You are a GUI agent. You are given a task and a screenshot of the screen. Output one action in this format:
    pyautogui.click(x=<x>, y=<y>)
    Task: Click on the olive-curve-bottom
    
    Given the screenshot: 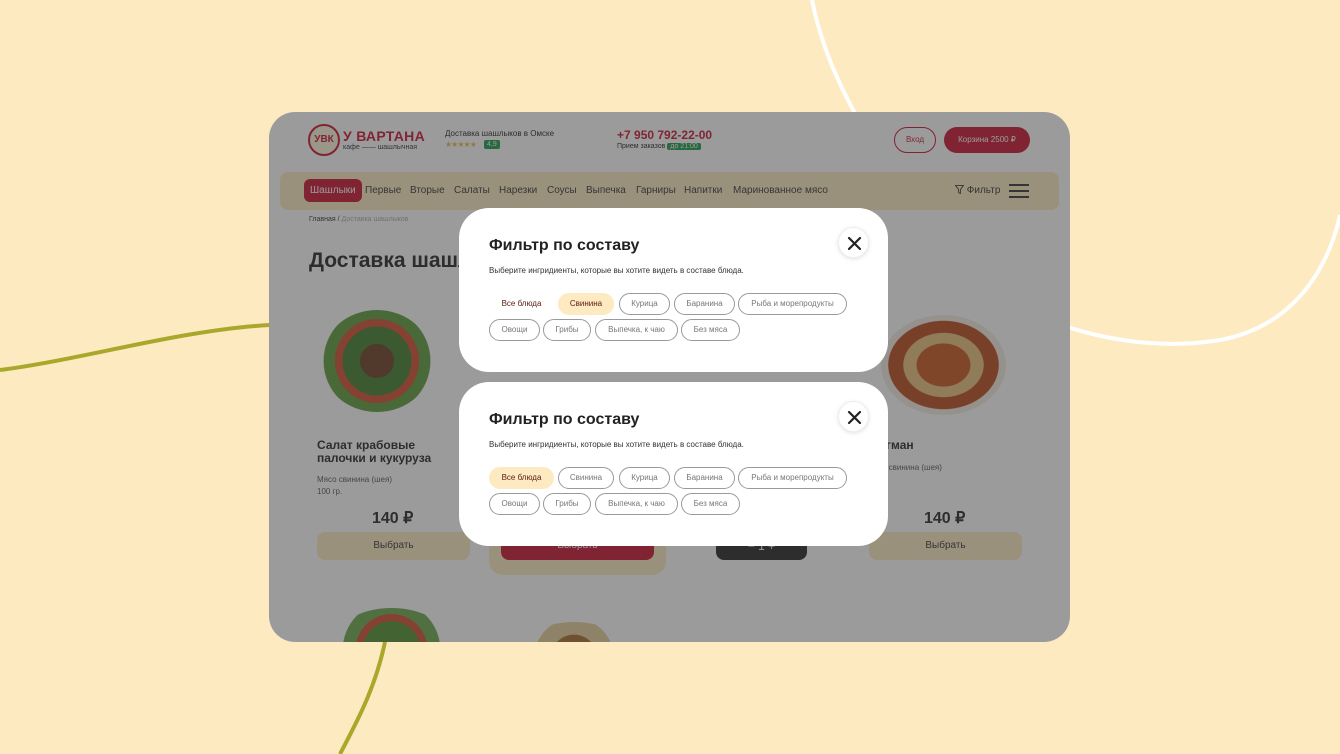 What is the action you would take?
    pyautogui.click(x=362, y=697)
    